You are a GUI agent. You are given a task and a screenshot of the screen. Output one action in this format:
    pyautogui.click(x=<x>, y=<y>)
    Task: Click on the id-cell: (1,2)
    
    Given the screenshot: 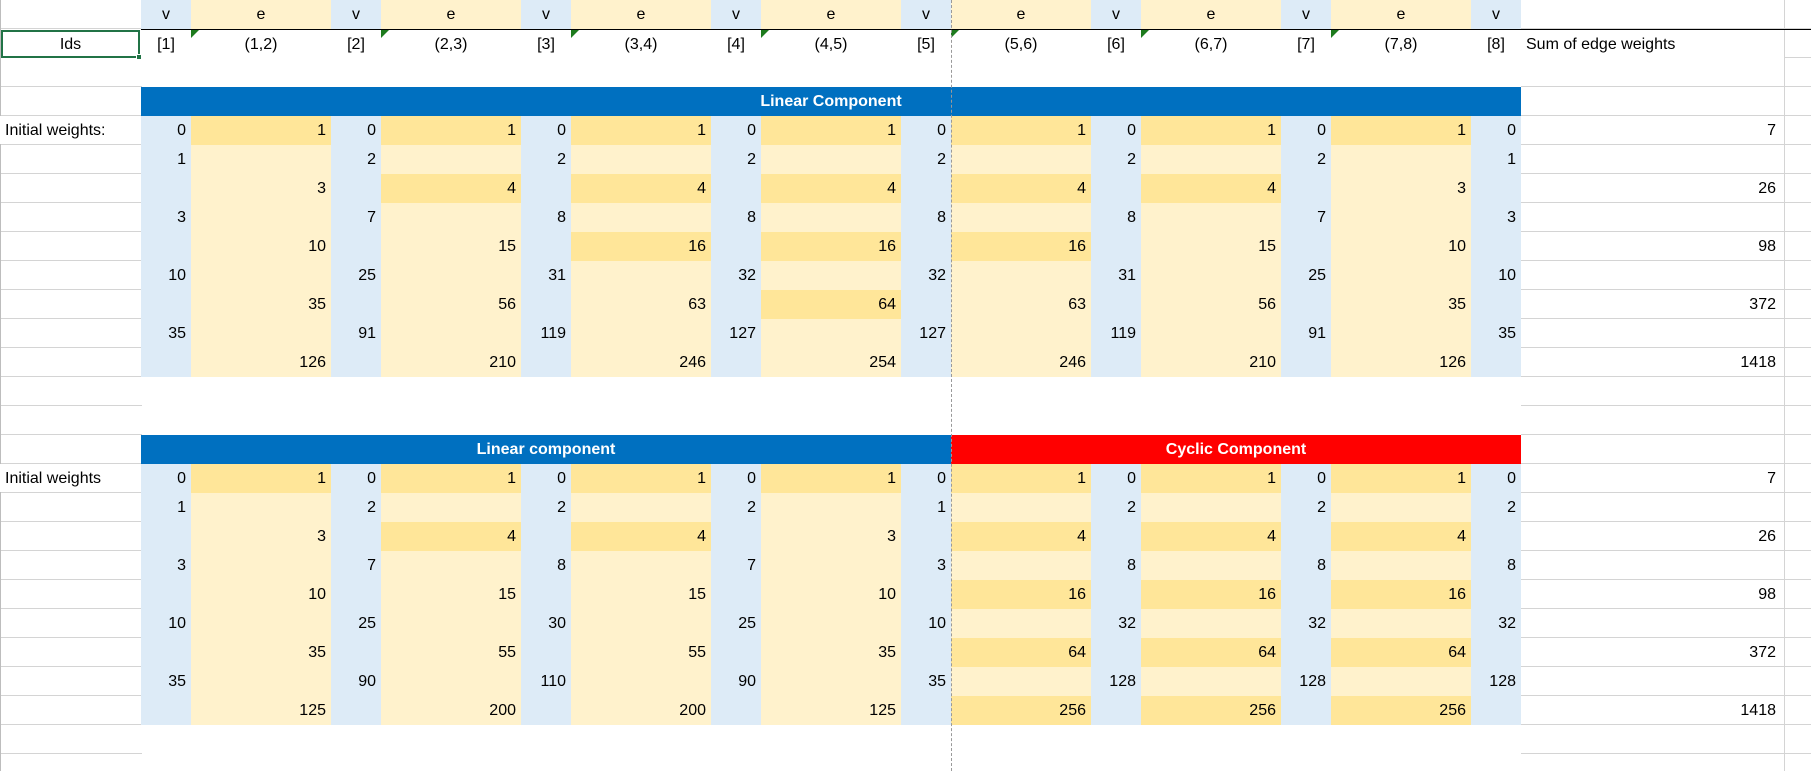 What is the action you would take?
    pyautogui.click(x=261, y=44)
    